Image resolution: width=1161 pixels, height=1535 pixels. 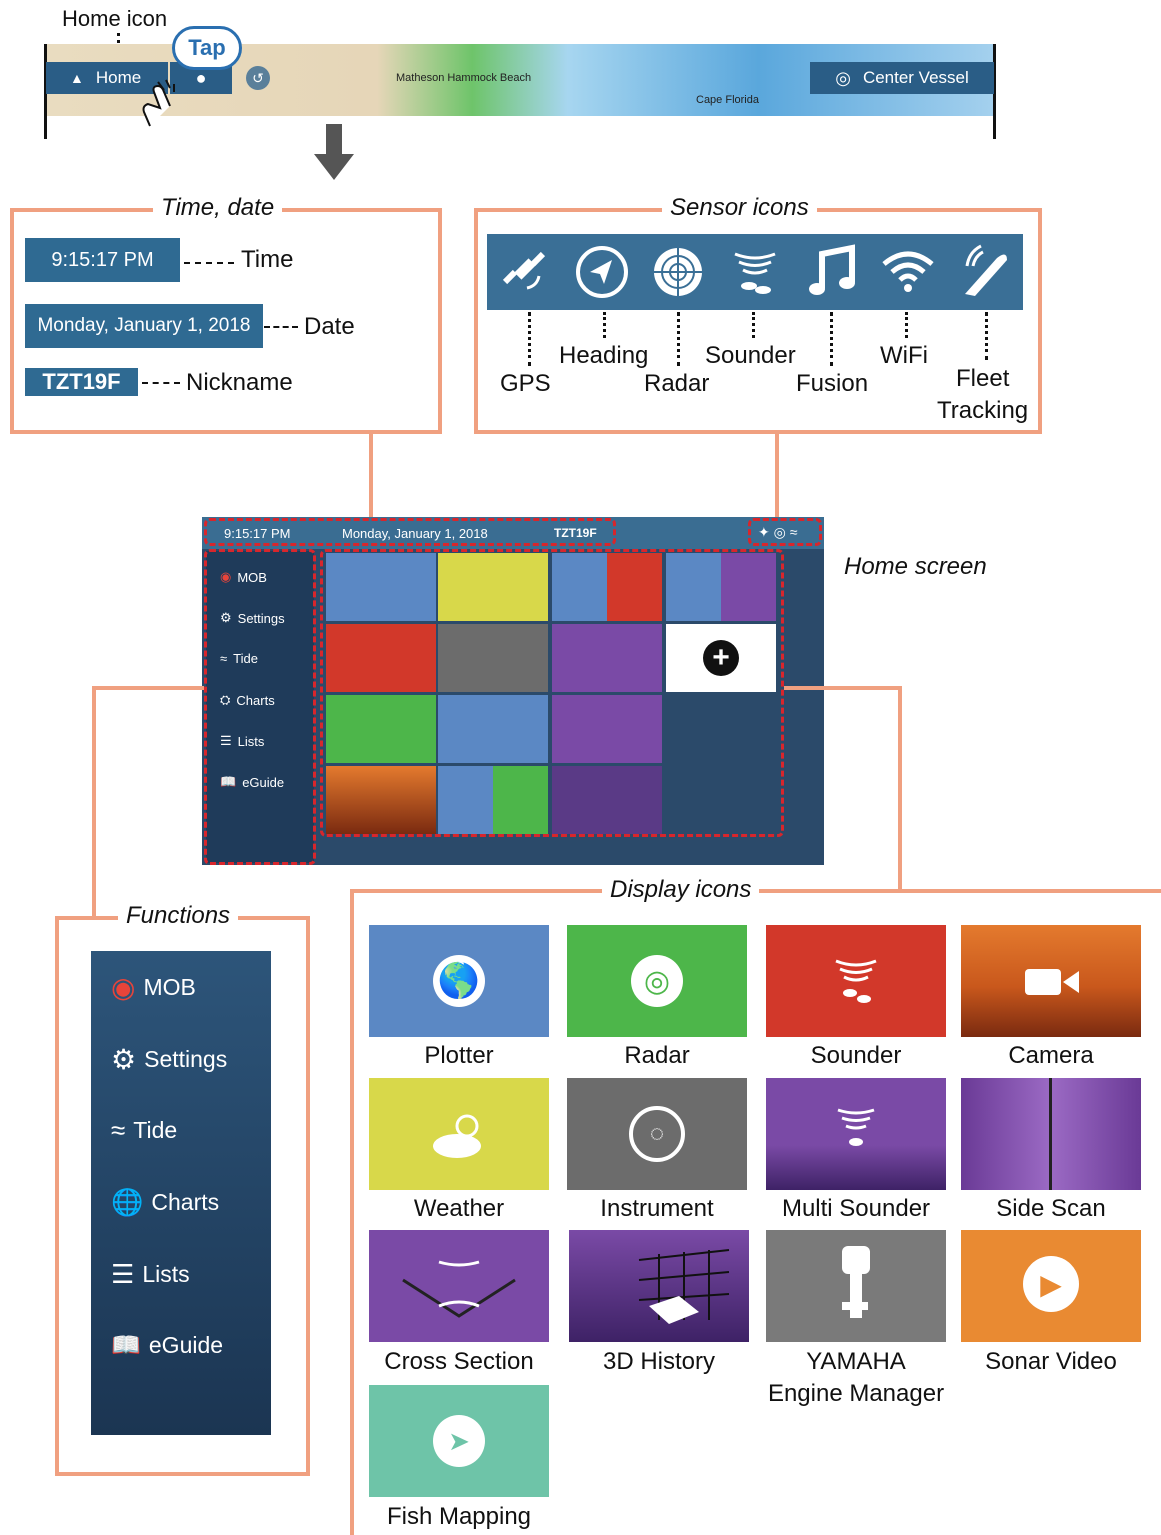 I want to click on functions-title: Functions, so click(x=178, y=916).